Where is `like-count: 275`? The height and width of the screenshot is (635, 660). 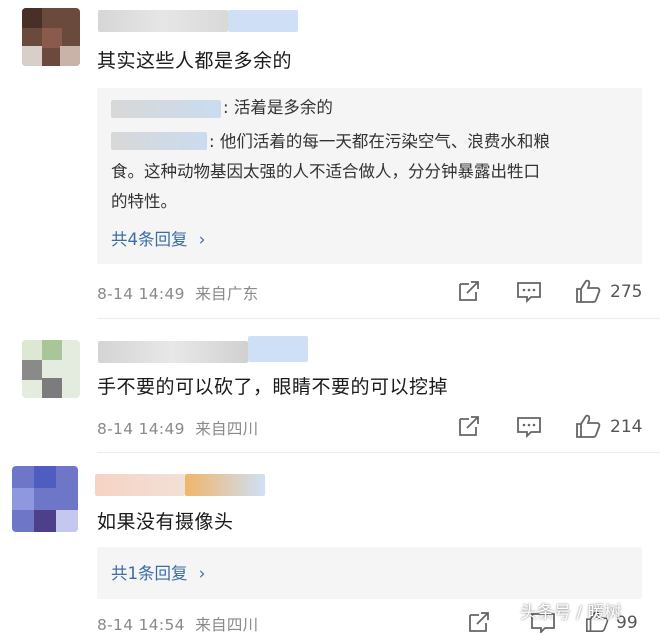
like-count: 275 is located at coordinates (626, 292).